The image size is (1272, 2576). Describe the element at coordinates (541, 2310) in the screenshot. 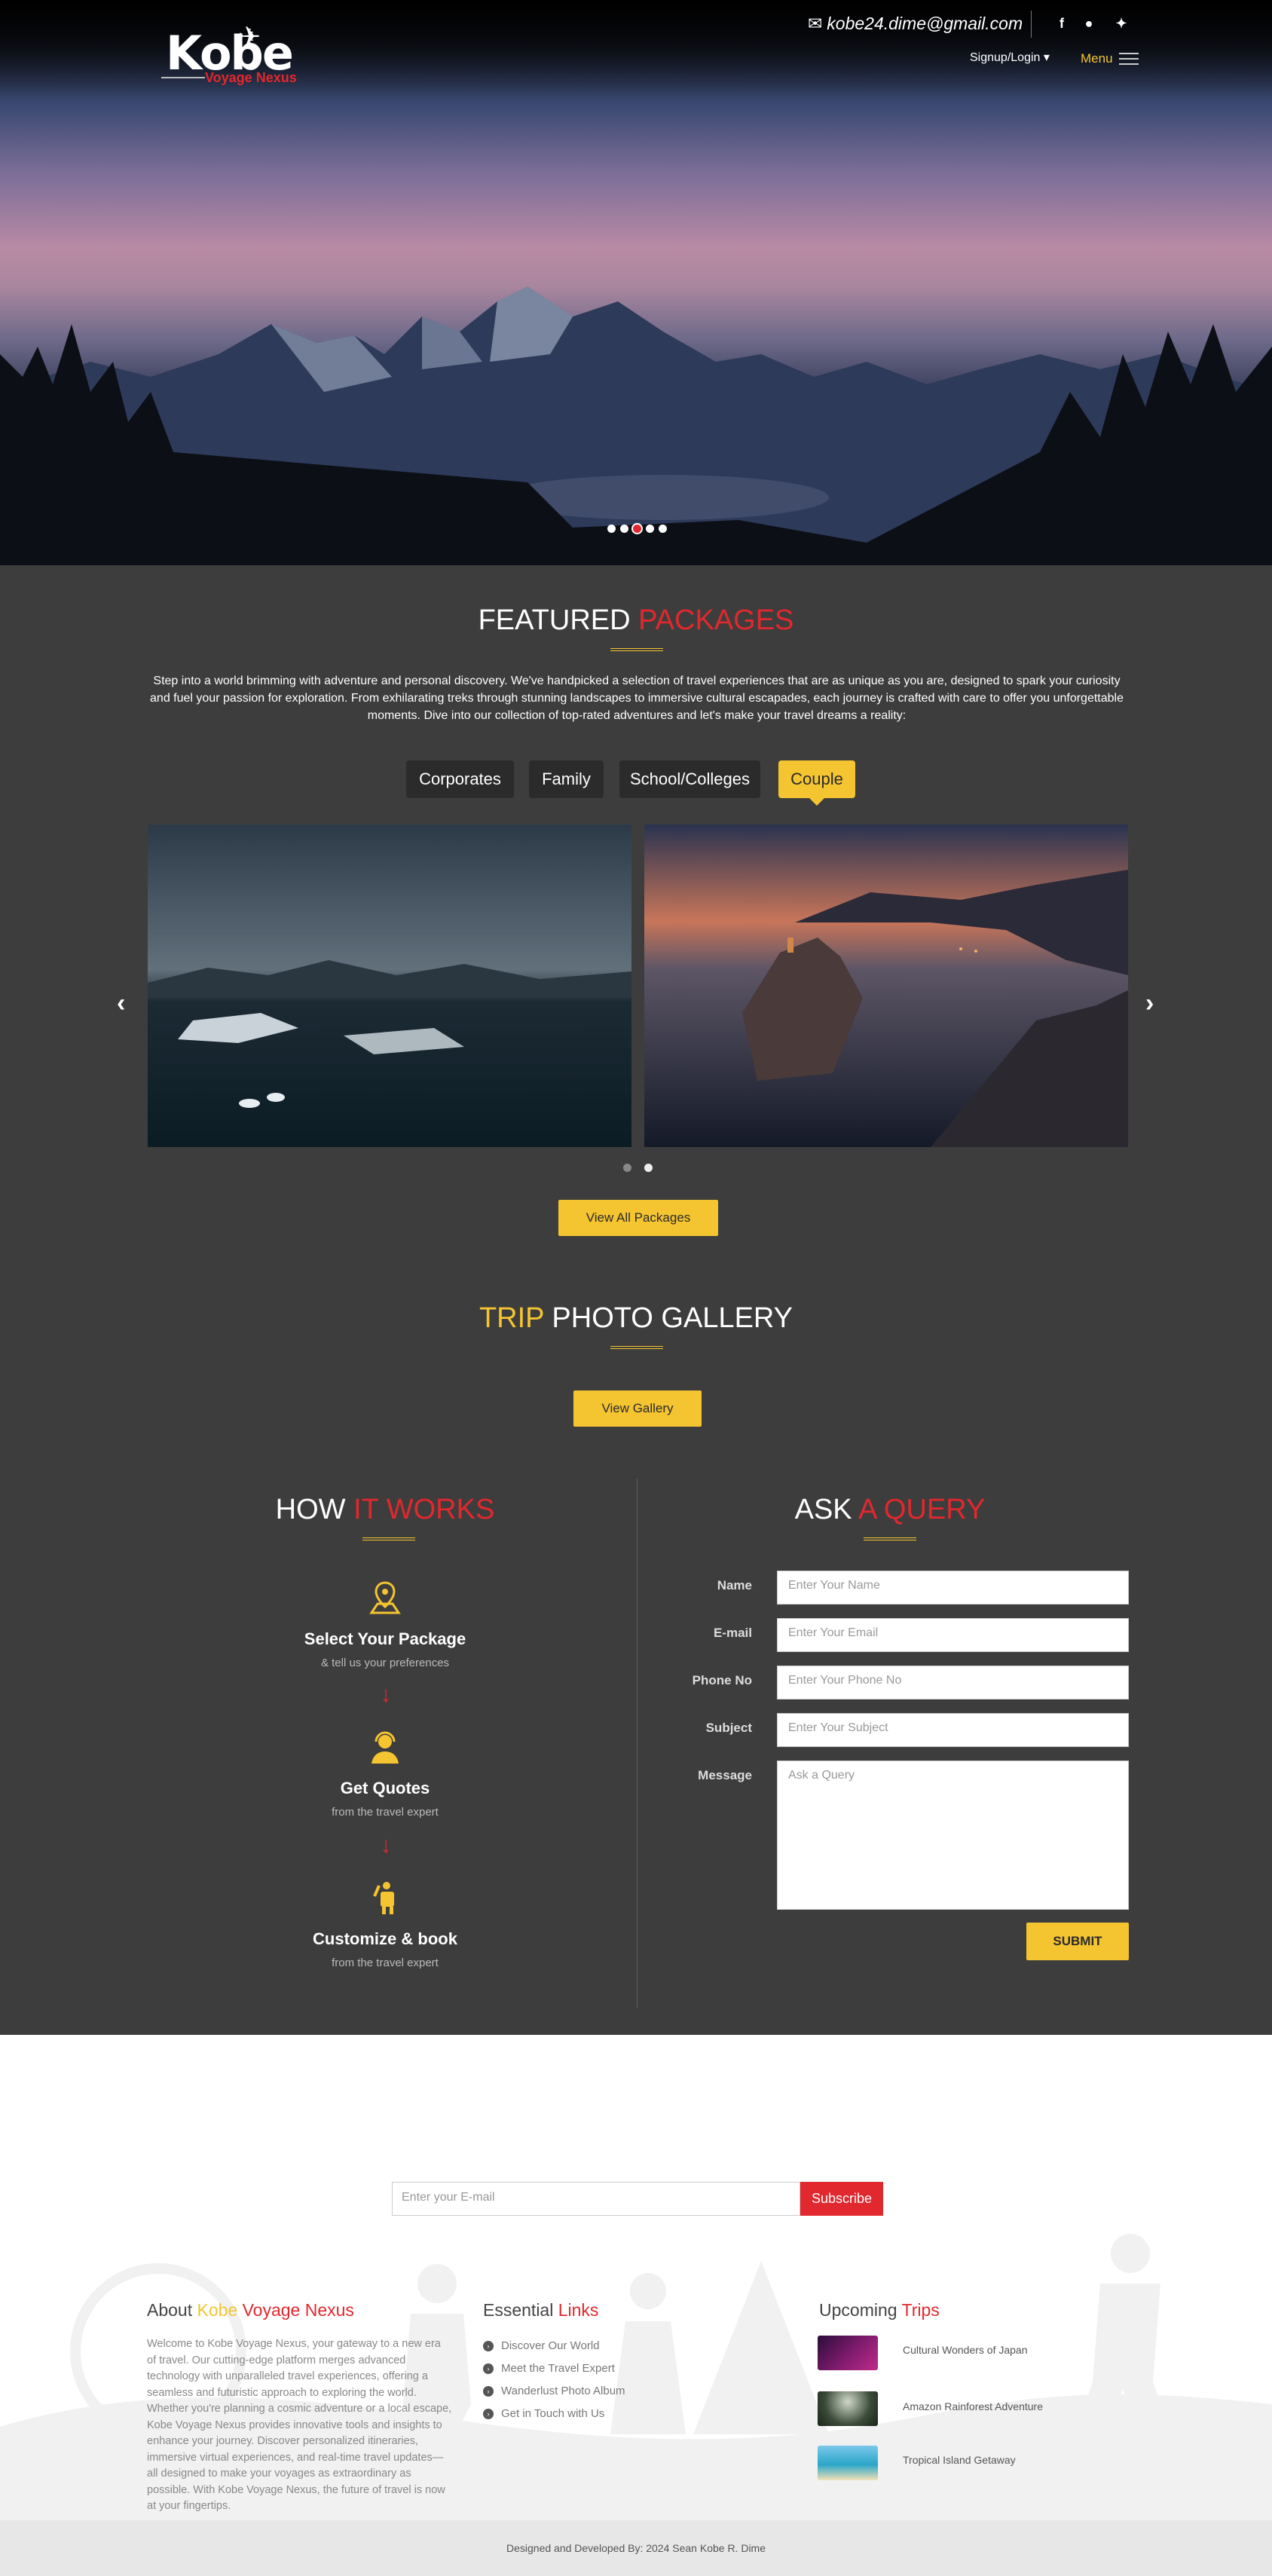

I see `links-heading: Essential Links` at that location.